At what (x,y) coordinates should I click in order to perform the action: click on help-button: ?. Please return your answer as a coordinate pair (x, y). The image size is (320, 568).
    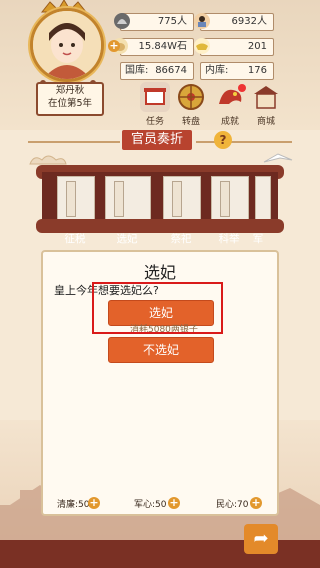
    Looking at the image, I should click on (223, 140).